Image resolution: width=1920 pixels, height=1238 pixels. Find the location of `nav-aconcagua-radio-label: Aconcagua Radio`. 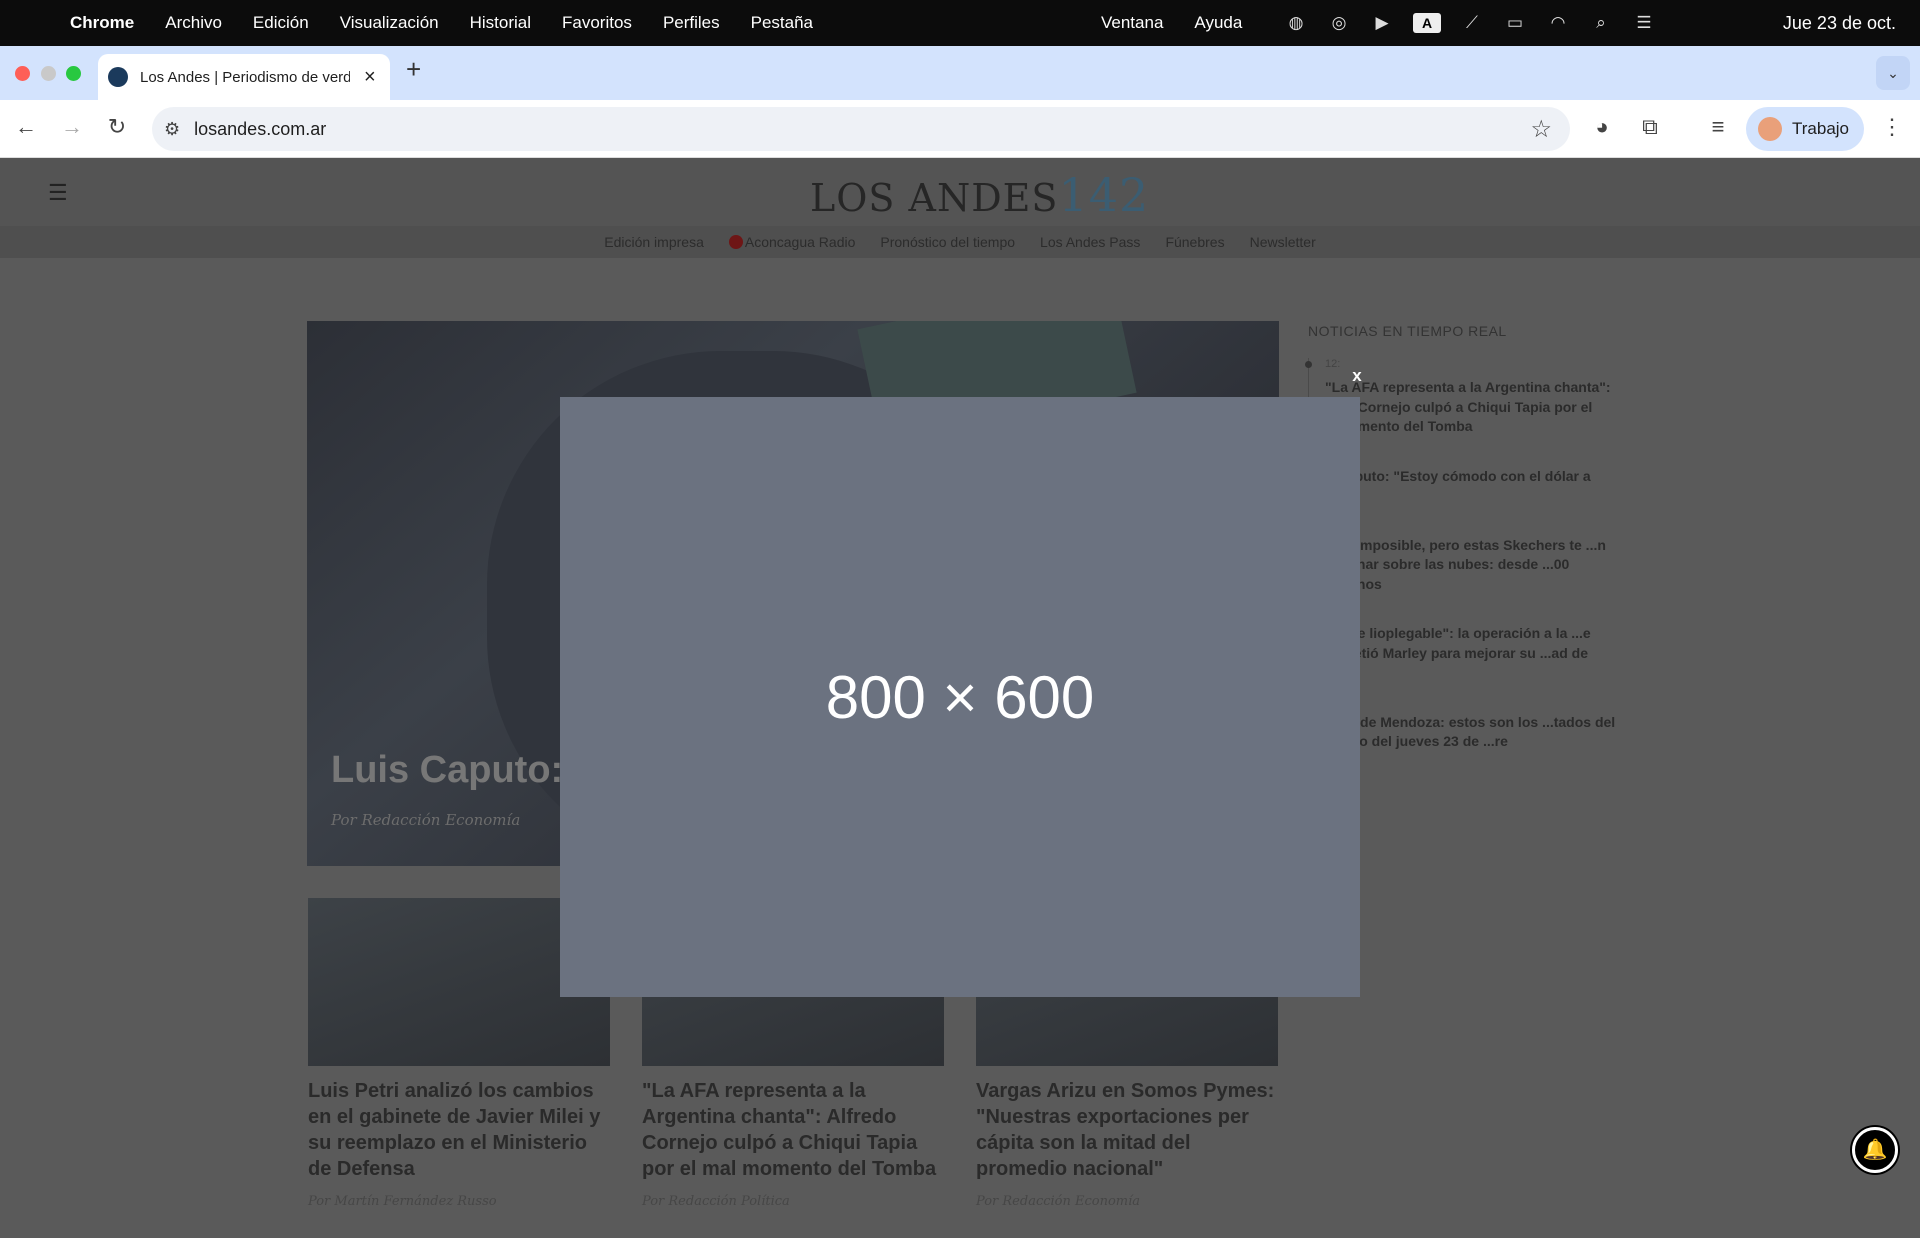

nav-aconcagua-radio-label: Aconcagua Radio is located at coordinates (800, 242).